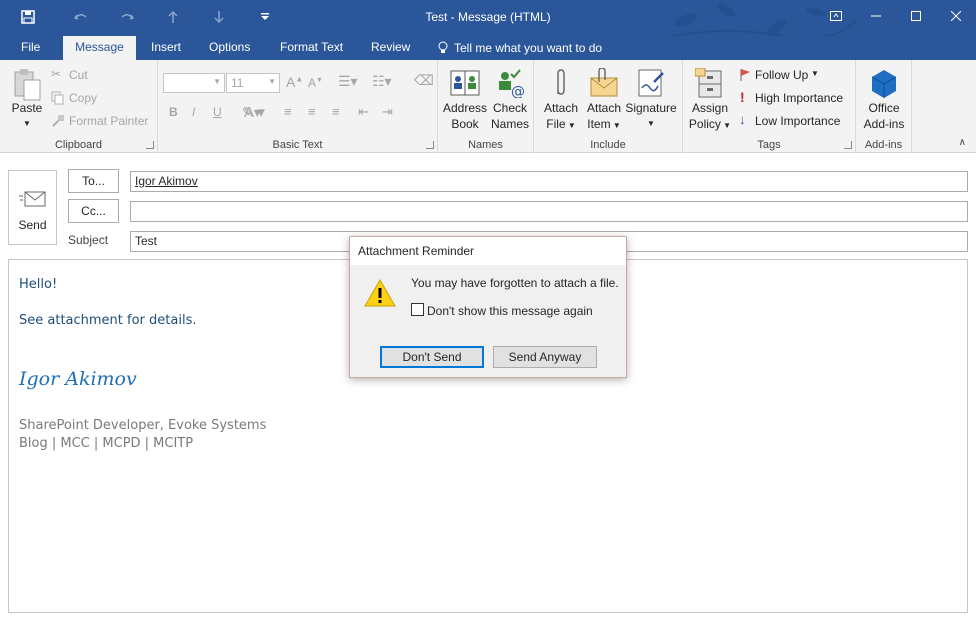 The width and height of the screenshot is (976, 622). Describe the element at coordinates (312, 111) in the screenshot. I see `align-center-button: ≡` at that location.